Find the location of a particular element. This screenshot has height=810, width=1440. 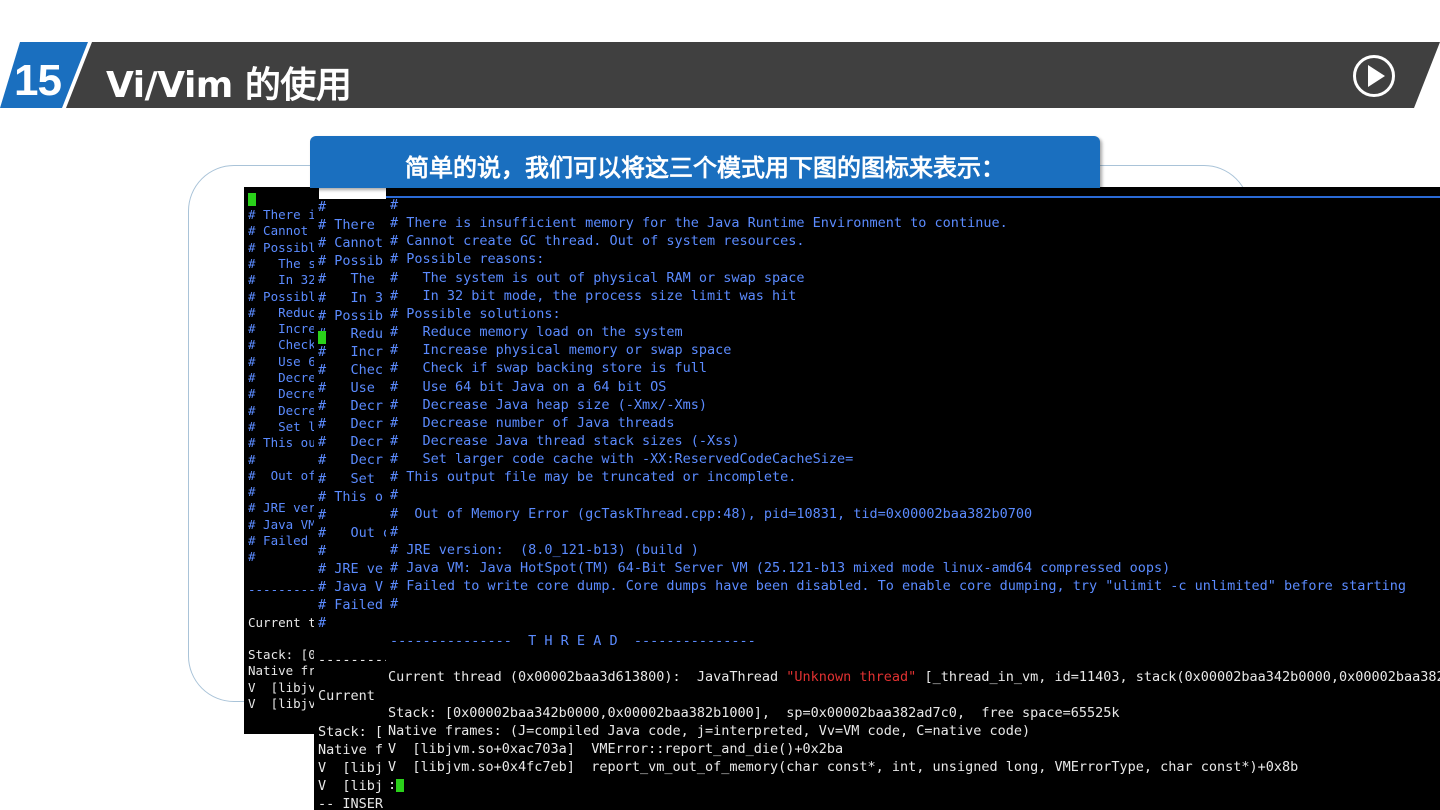

terminal-middle-line: # Redu is located at coordinates (351, 333).